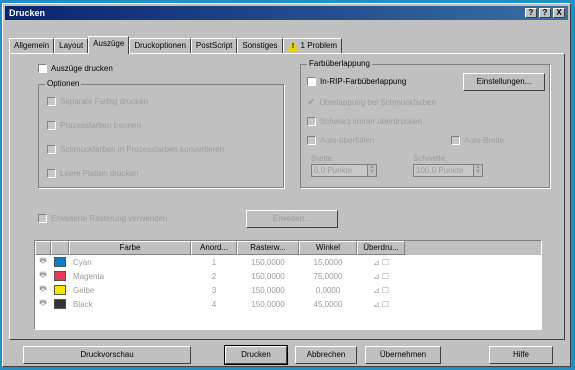 The image size is (575, 370). I want to click on halftone-row: Erweiterte Rasterung verwenden, so click(103, 218).